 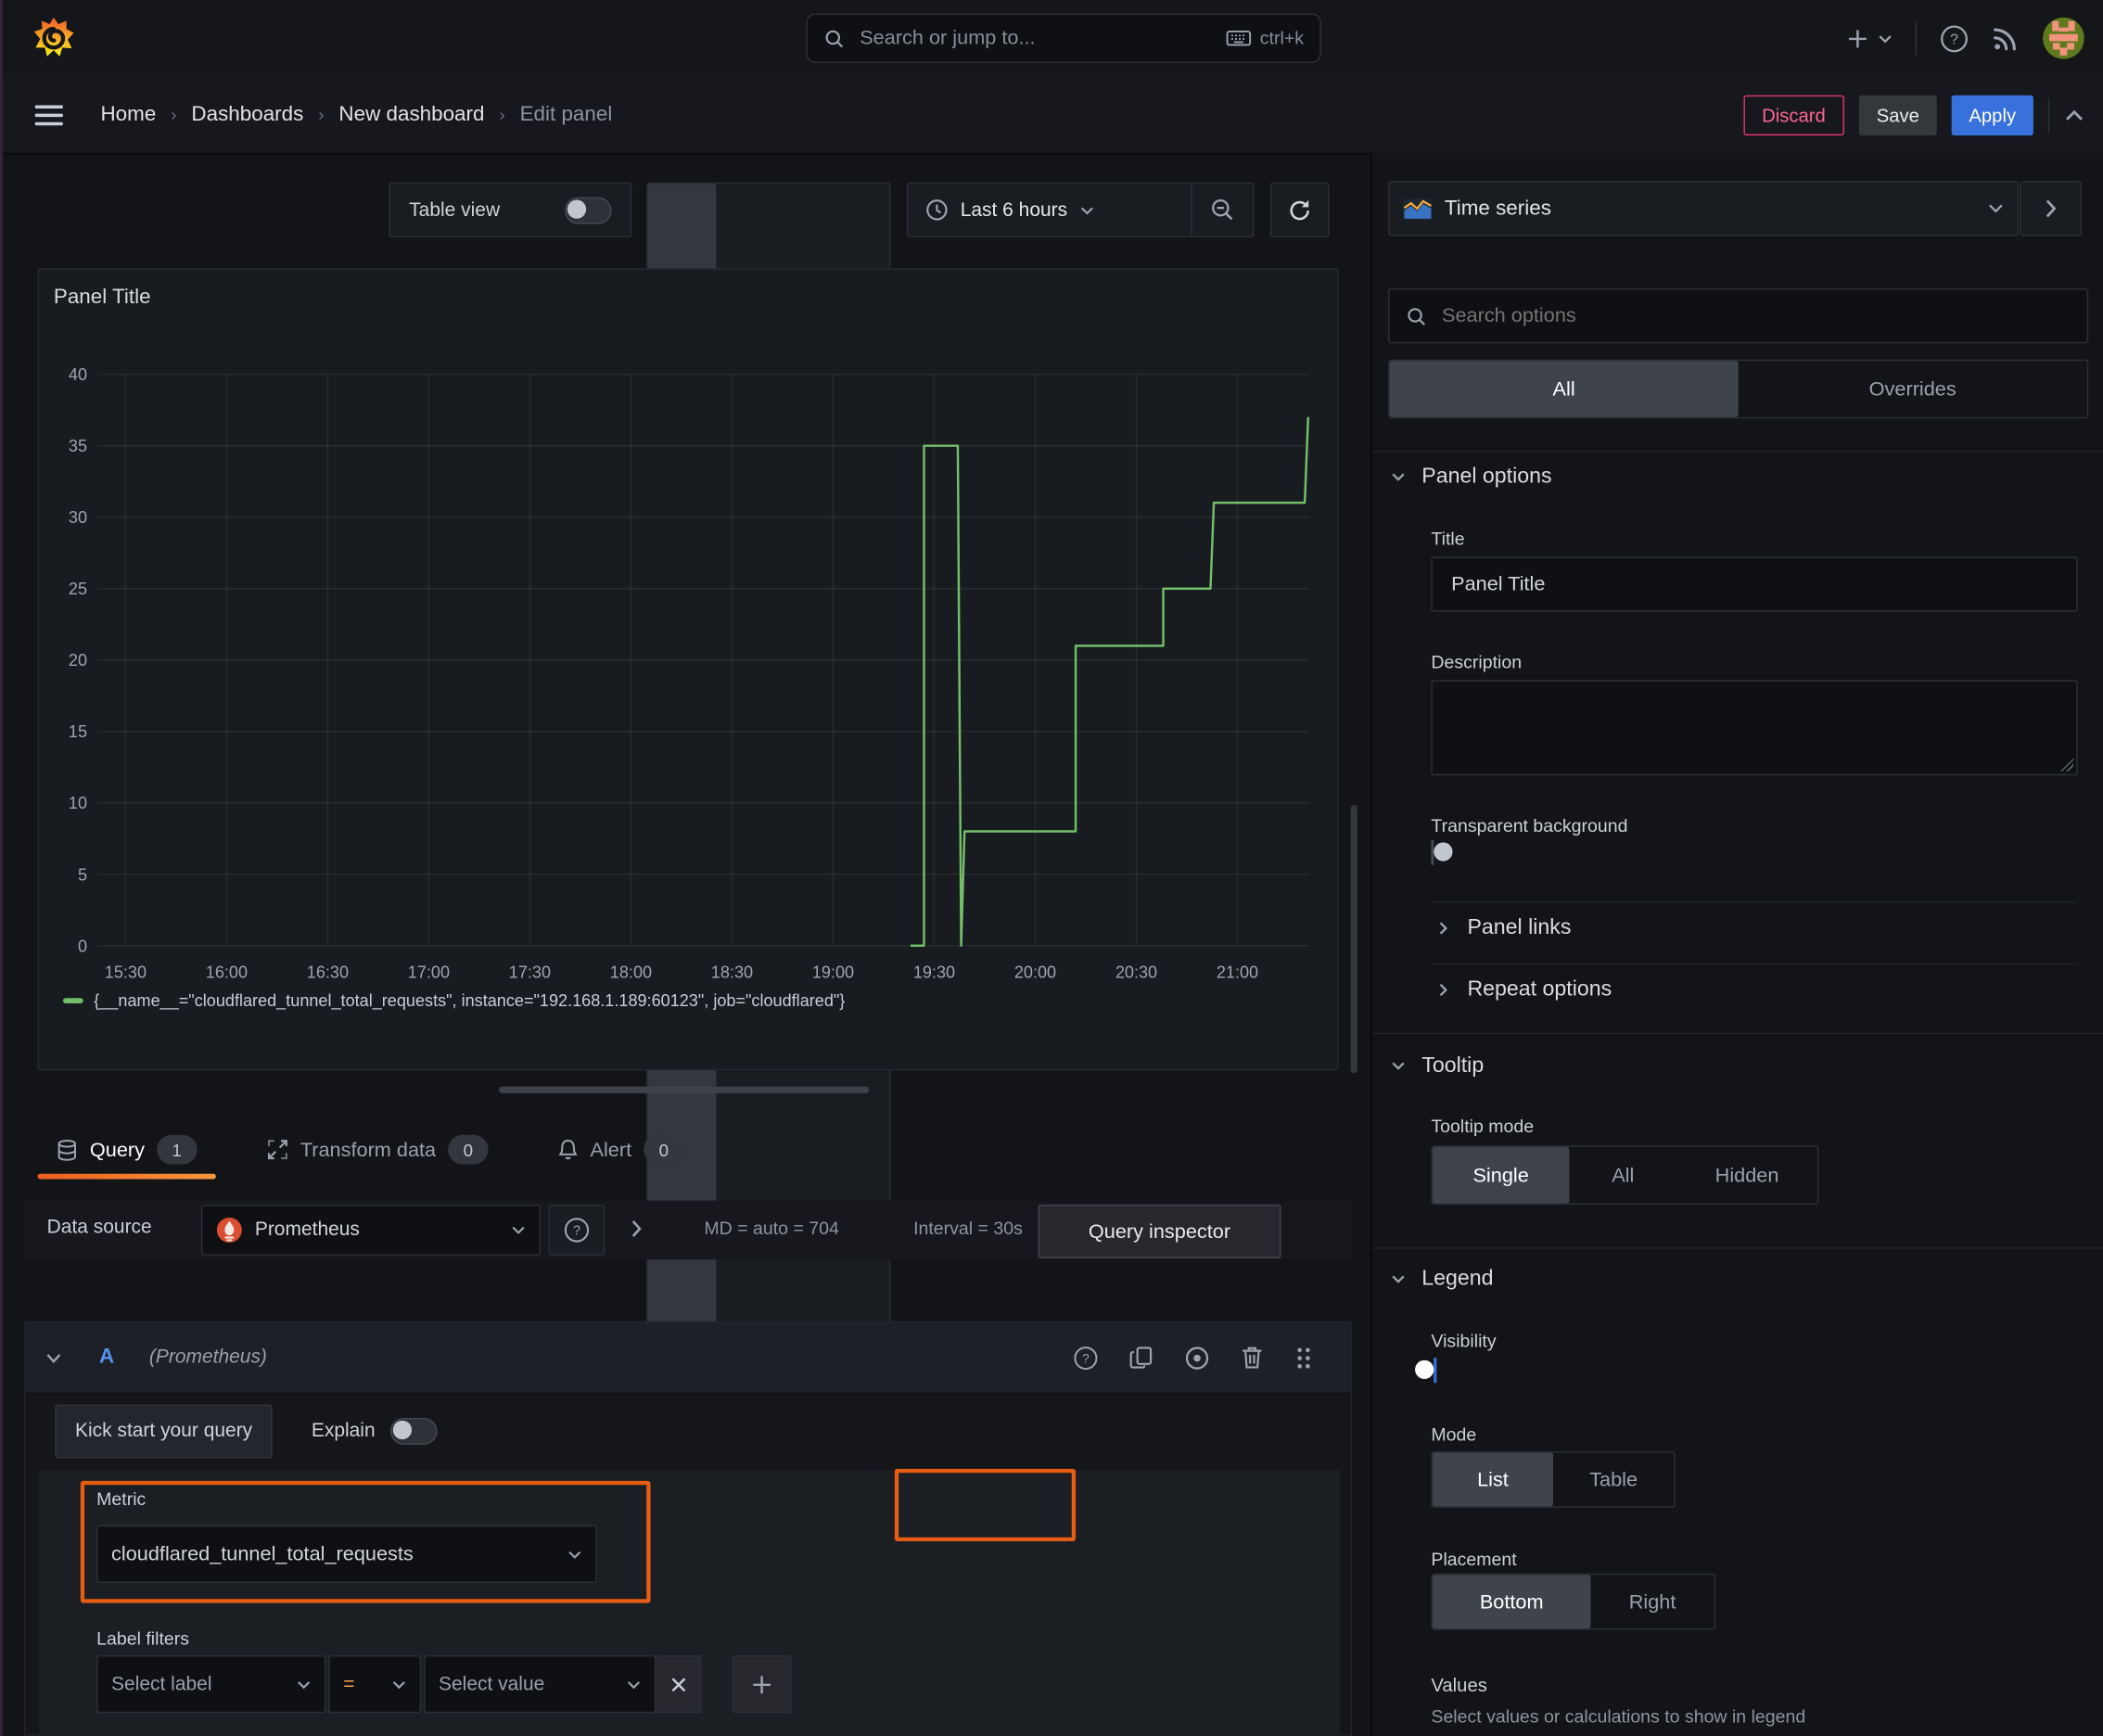 What do you see at coordinates (1503, 928) in the screenshot?
I see `panel-links-section-header: Panel links` at bounding box center [1503, 928].